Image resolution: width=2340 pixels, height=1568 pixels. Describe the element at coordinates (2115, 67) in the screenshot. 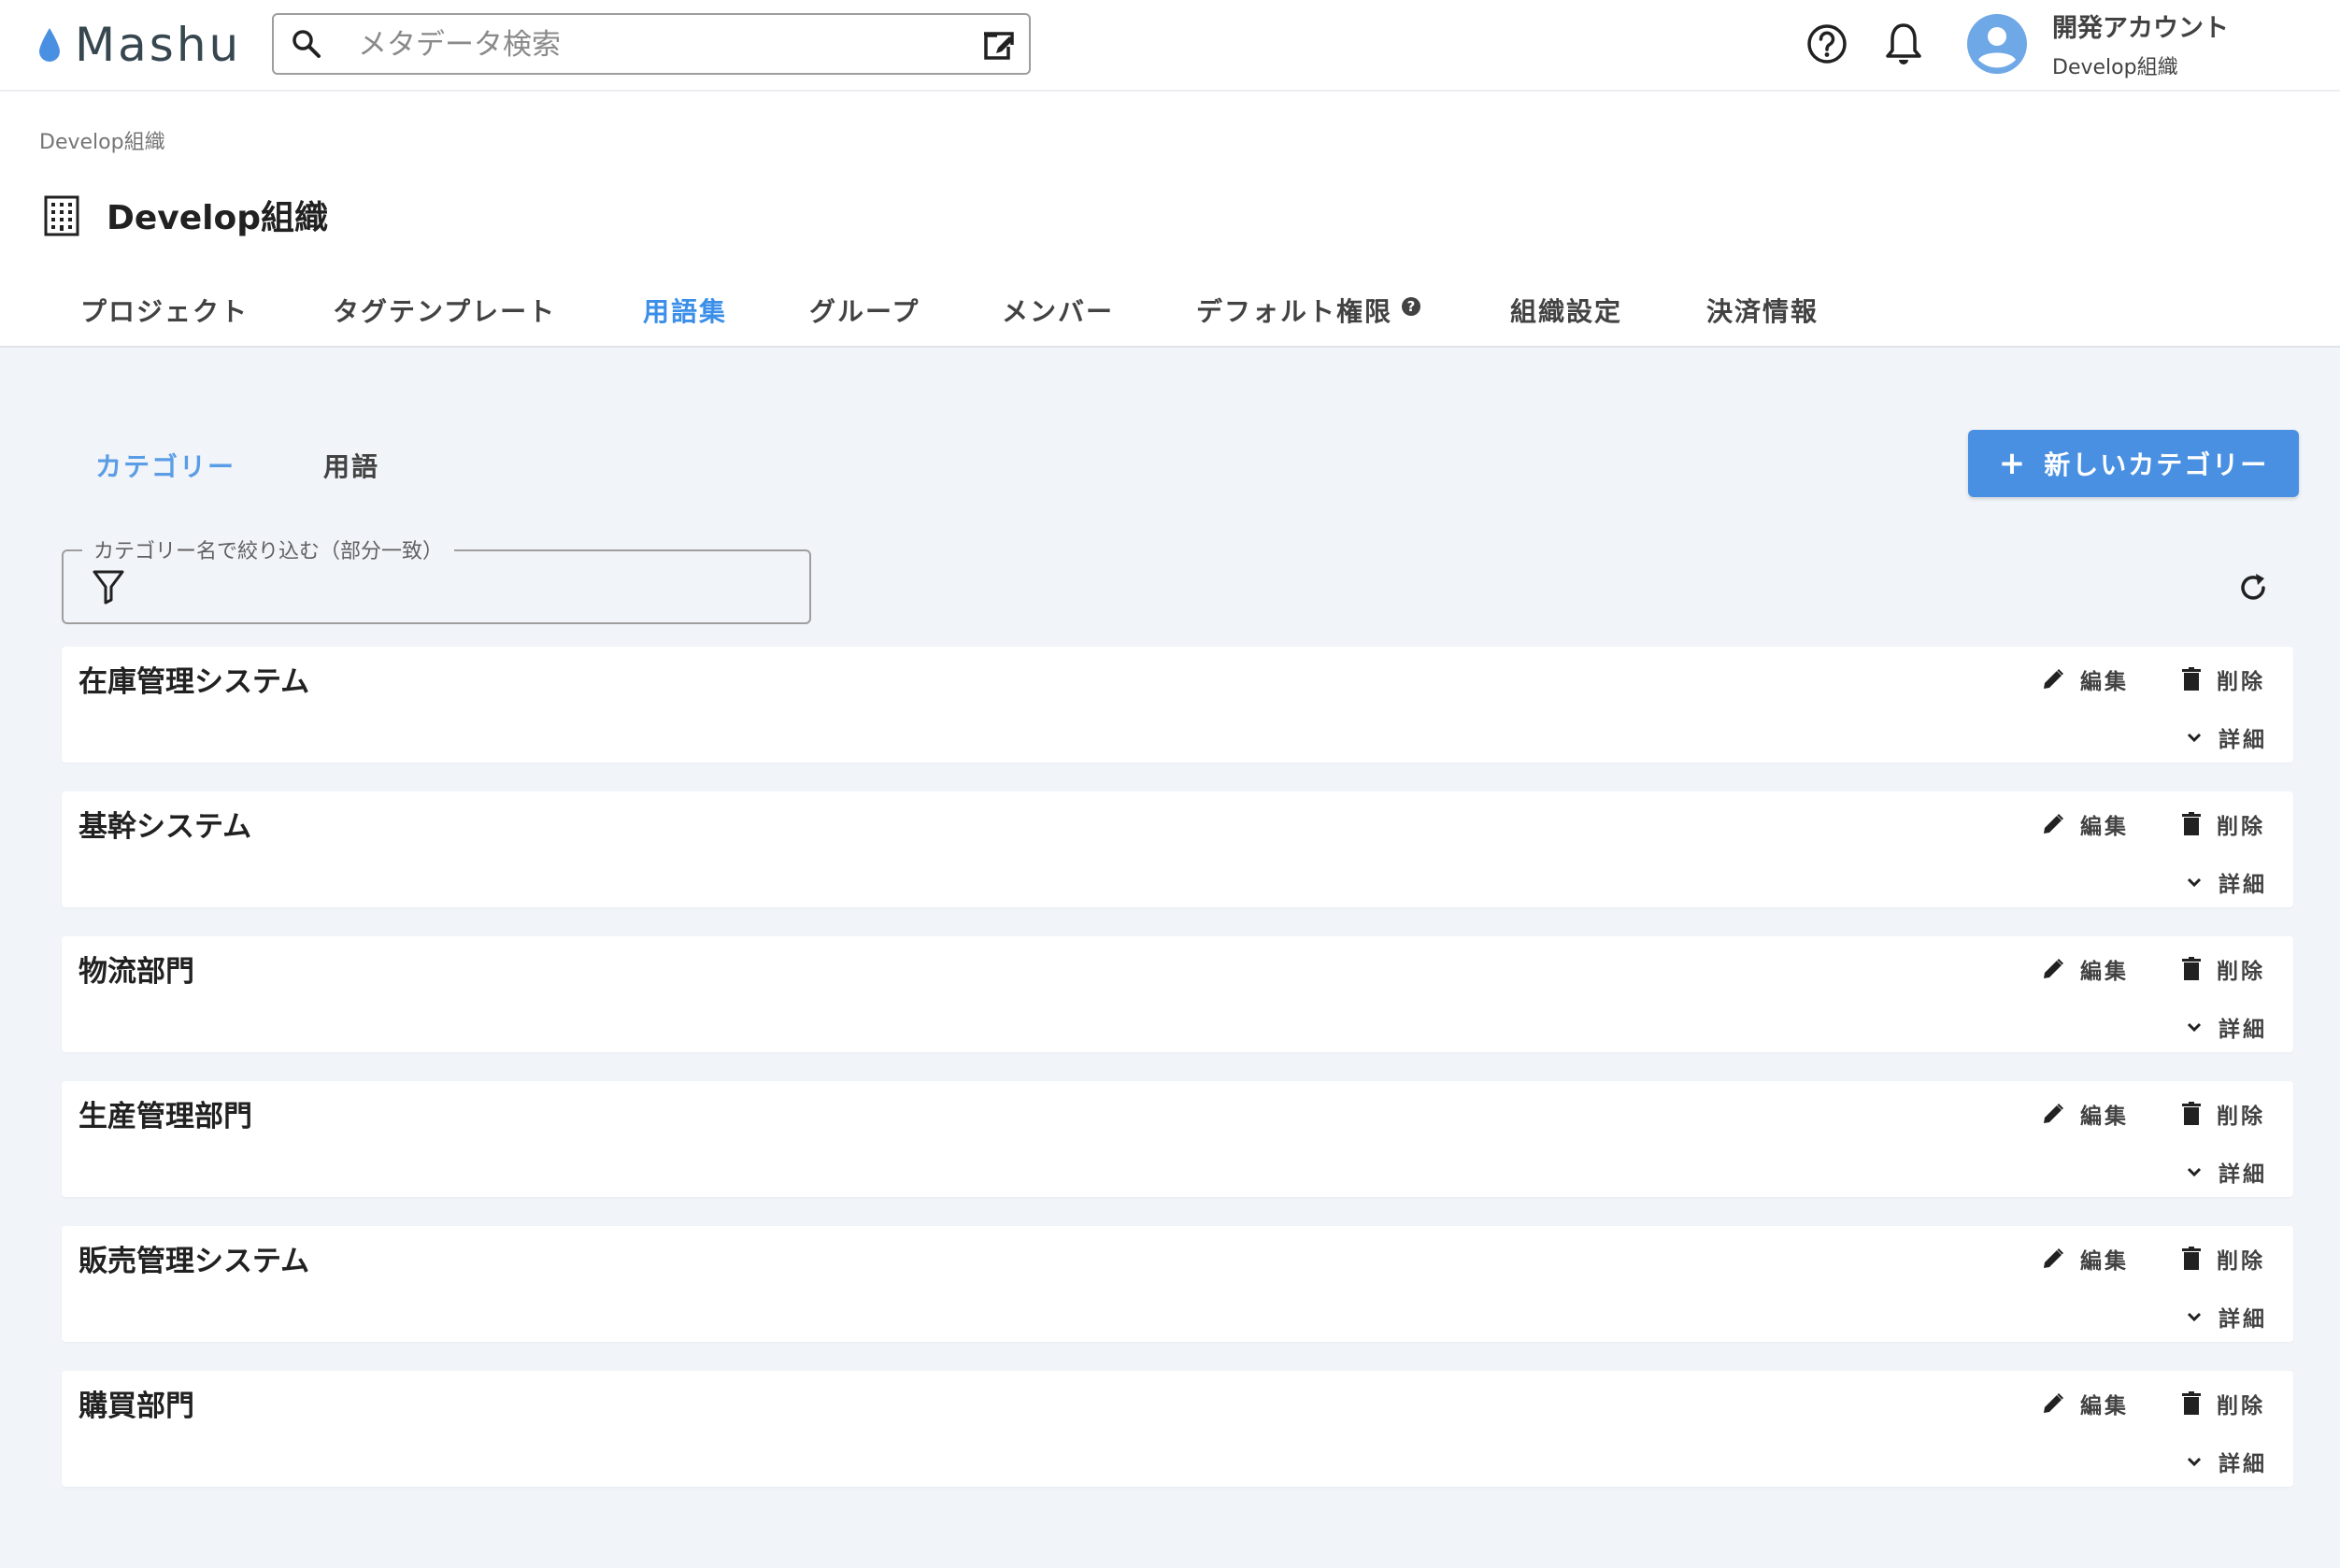

I see `account-org: Develop組織` at that location.